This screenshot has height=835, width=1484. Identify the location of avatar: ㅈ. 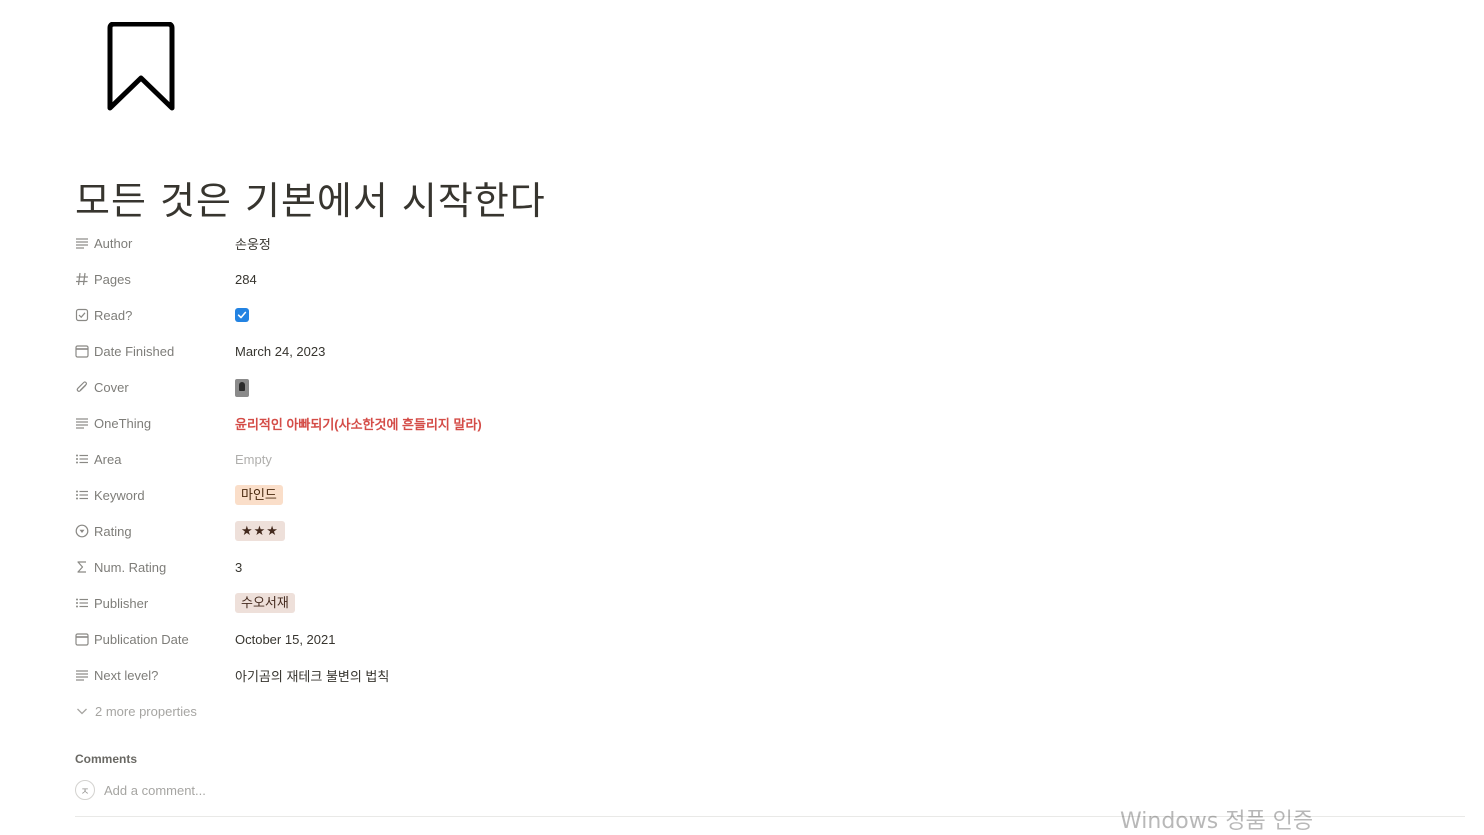
(85, 790).